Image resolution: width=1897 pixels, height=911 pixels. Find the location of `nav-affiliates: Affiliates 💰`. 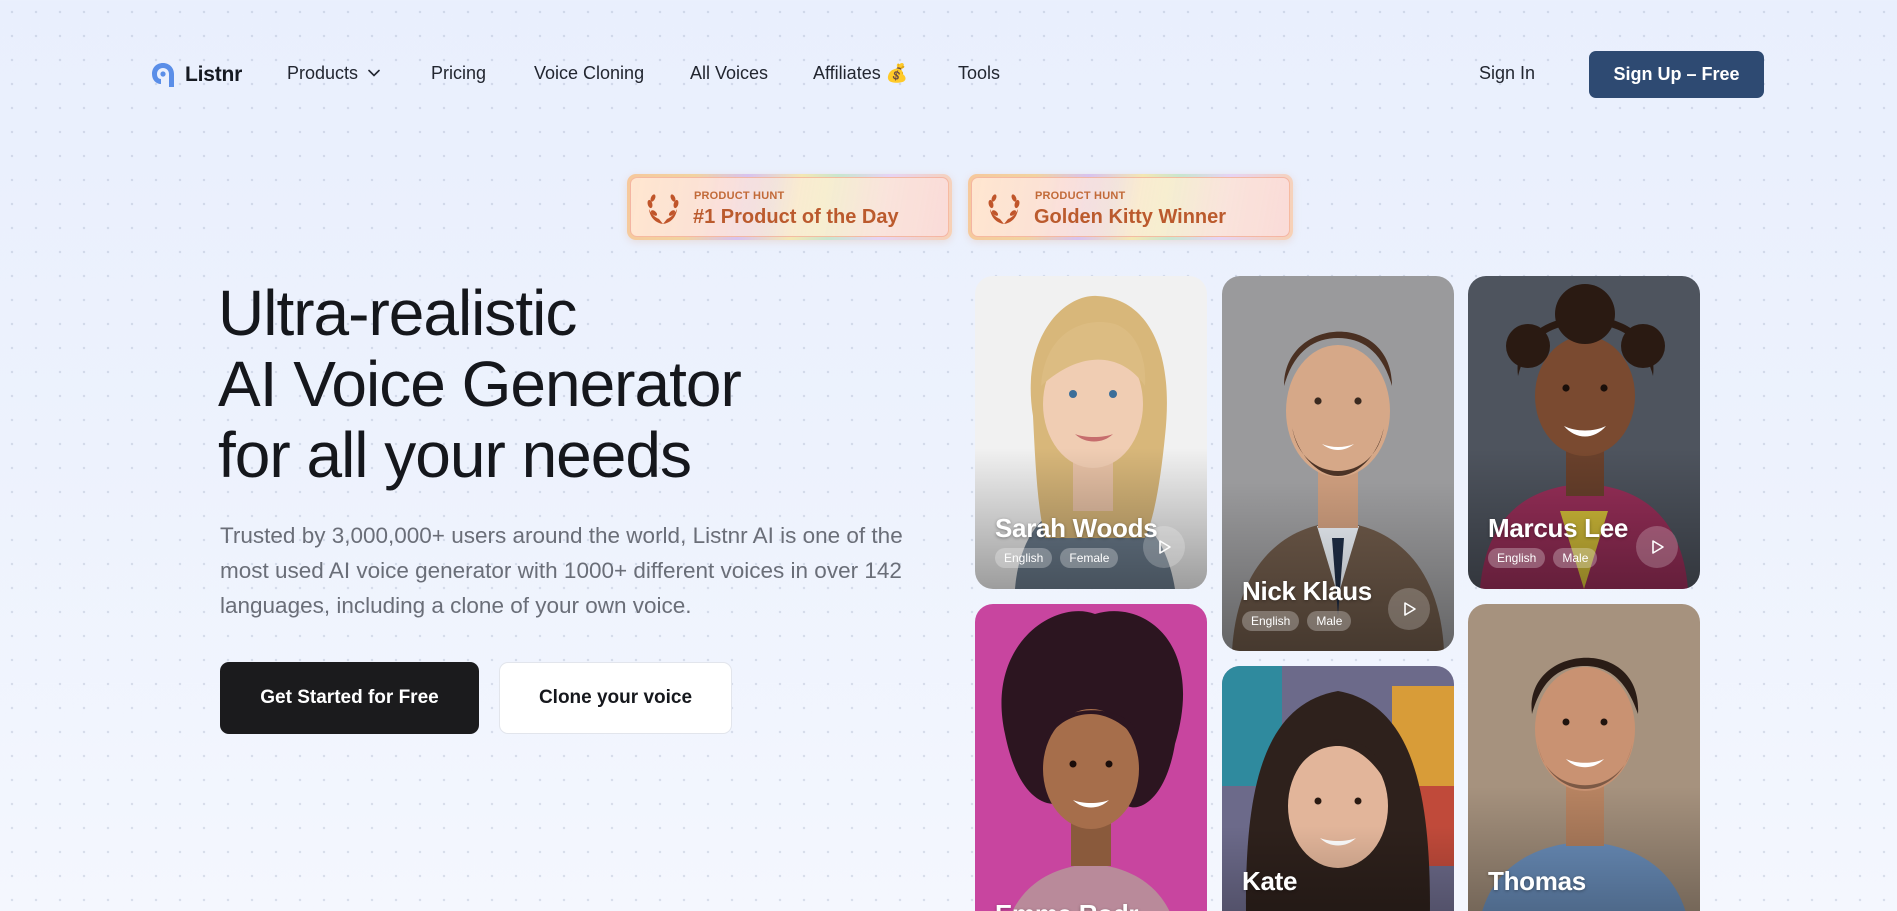

nav-affiliates: Affiliates 💰 is located at coordinates (860, 73).